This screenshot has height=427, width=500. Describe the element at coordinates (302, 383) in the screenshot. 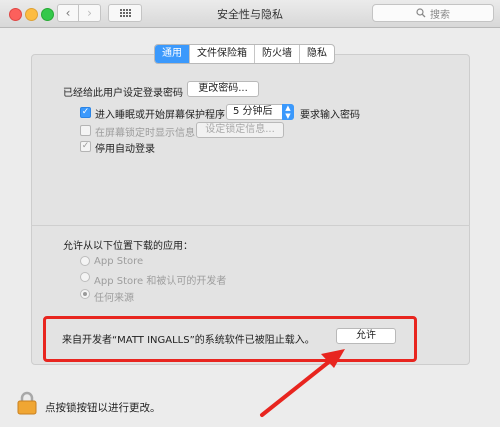

I see `annotation-arrow` at that location.